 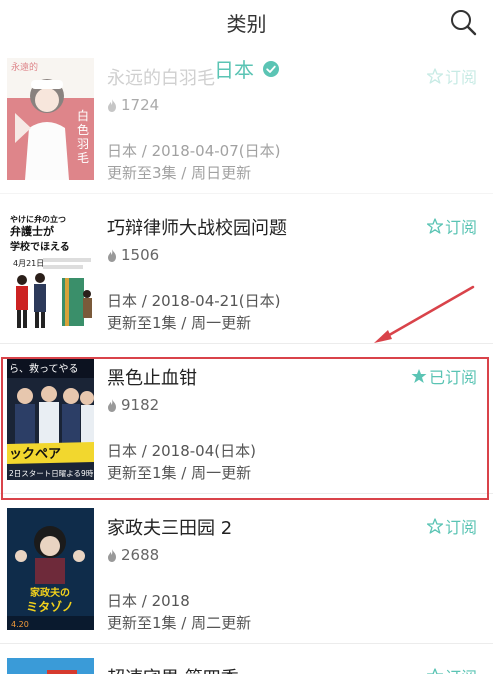 What do you see at coordinates (83, 158) in the screenshot?
I see `svg-text: 毛` at bounding box center [83, 158].